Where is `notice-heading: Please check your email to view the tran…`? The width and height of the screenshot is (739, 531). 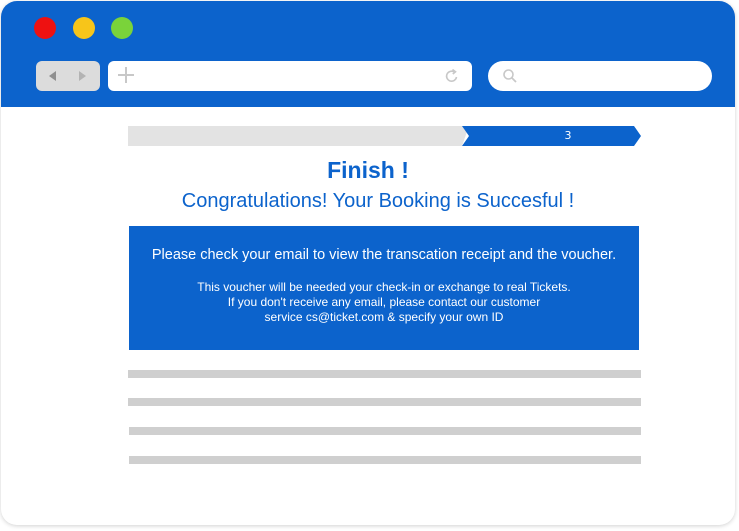
notice-heading: Please check your email to view the tran… is located at coordinates (384, 255).